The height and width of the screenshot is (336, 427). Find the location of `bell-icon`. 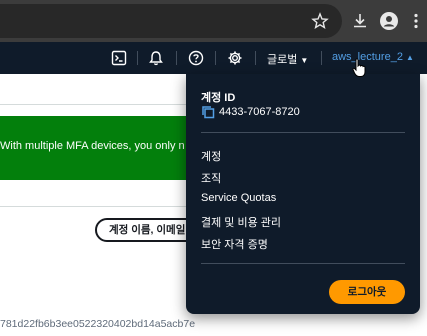

bell-icon is located at coordinates (156, 58).